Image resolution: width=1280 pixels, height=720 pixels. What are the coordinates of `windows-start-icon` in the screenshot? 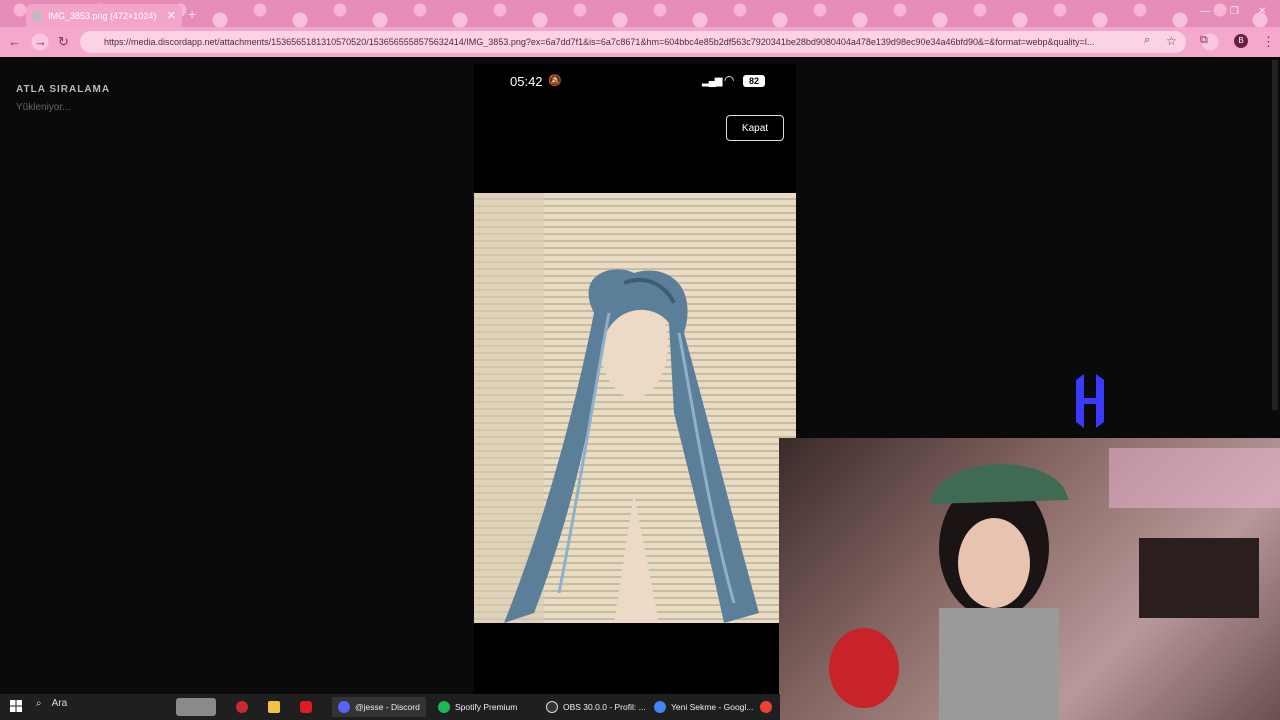 It's located at (16, 706).